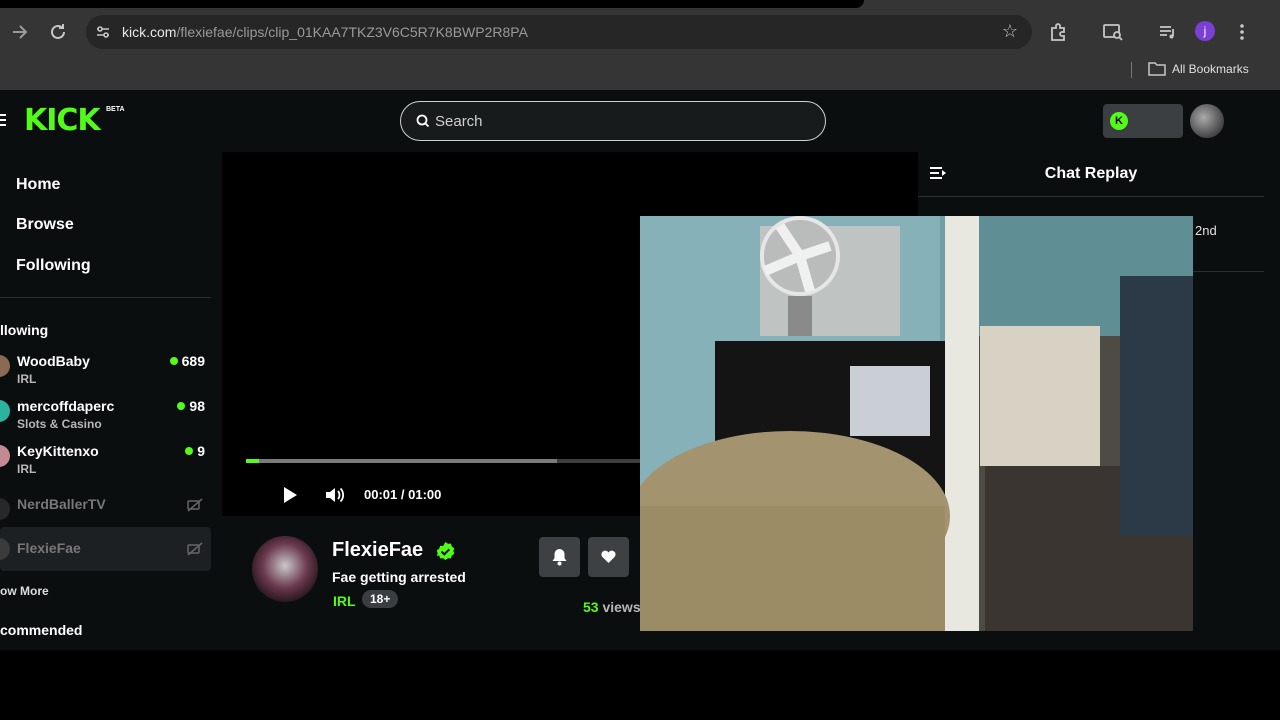  What do you see at coordinates (191, 406) in the screenshot?
I see `live-viewers: 98` at bounding box center [191, 406].